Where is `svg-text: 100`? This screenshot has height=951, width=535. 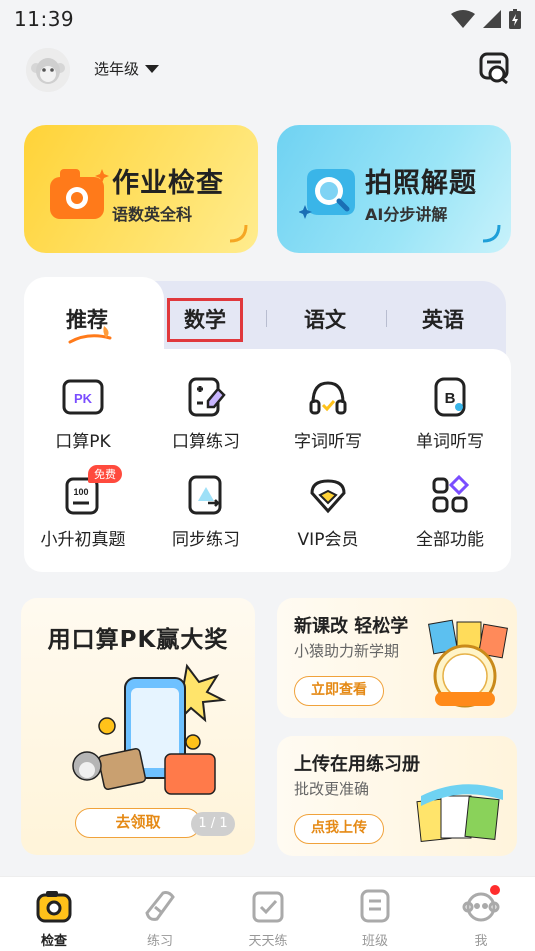 svg-text: 100 is located at coordinates (80, 492).